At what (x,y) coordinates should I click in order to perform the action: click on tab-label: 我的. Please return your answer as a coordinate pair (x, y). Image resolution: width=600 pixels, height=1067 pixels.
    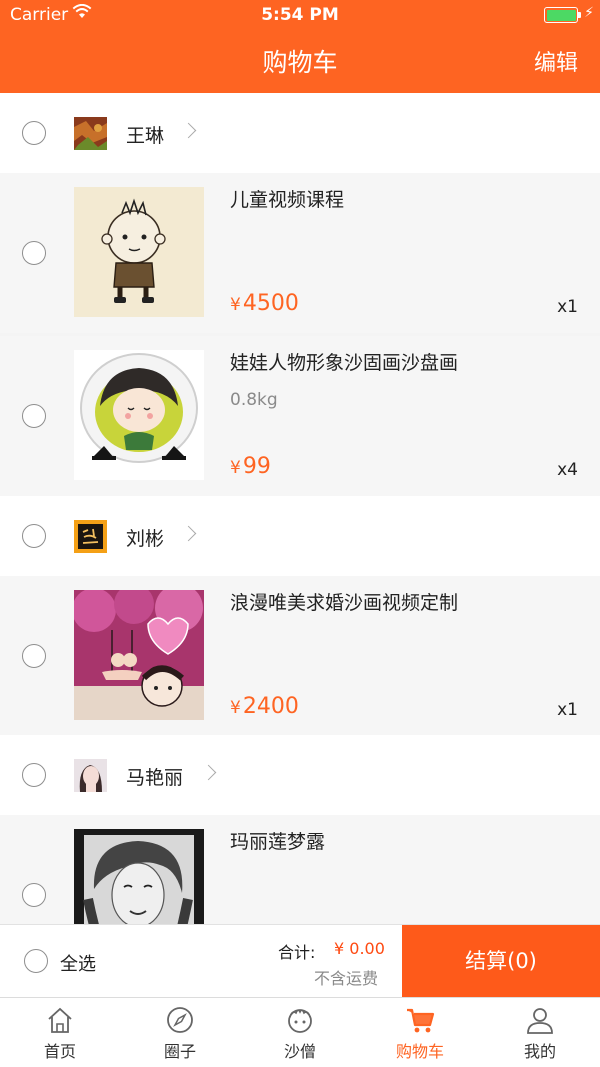
    Looking at the image, I should click on (539, 1051).